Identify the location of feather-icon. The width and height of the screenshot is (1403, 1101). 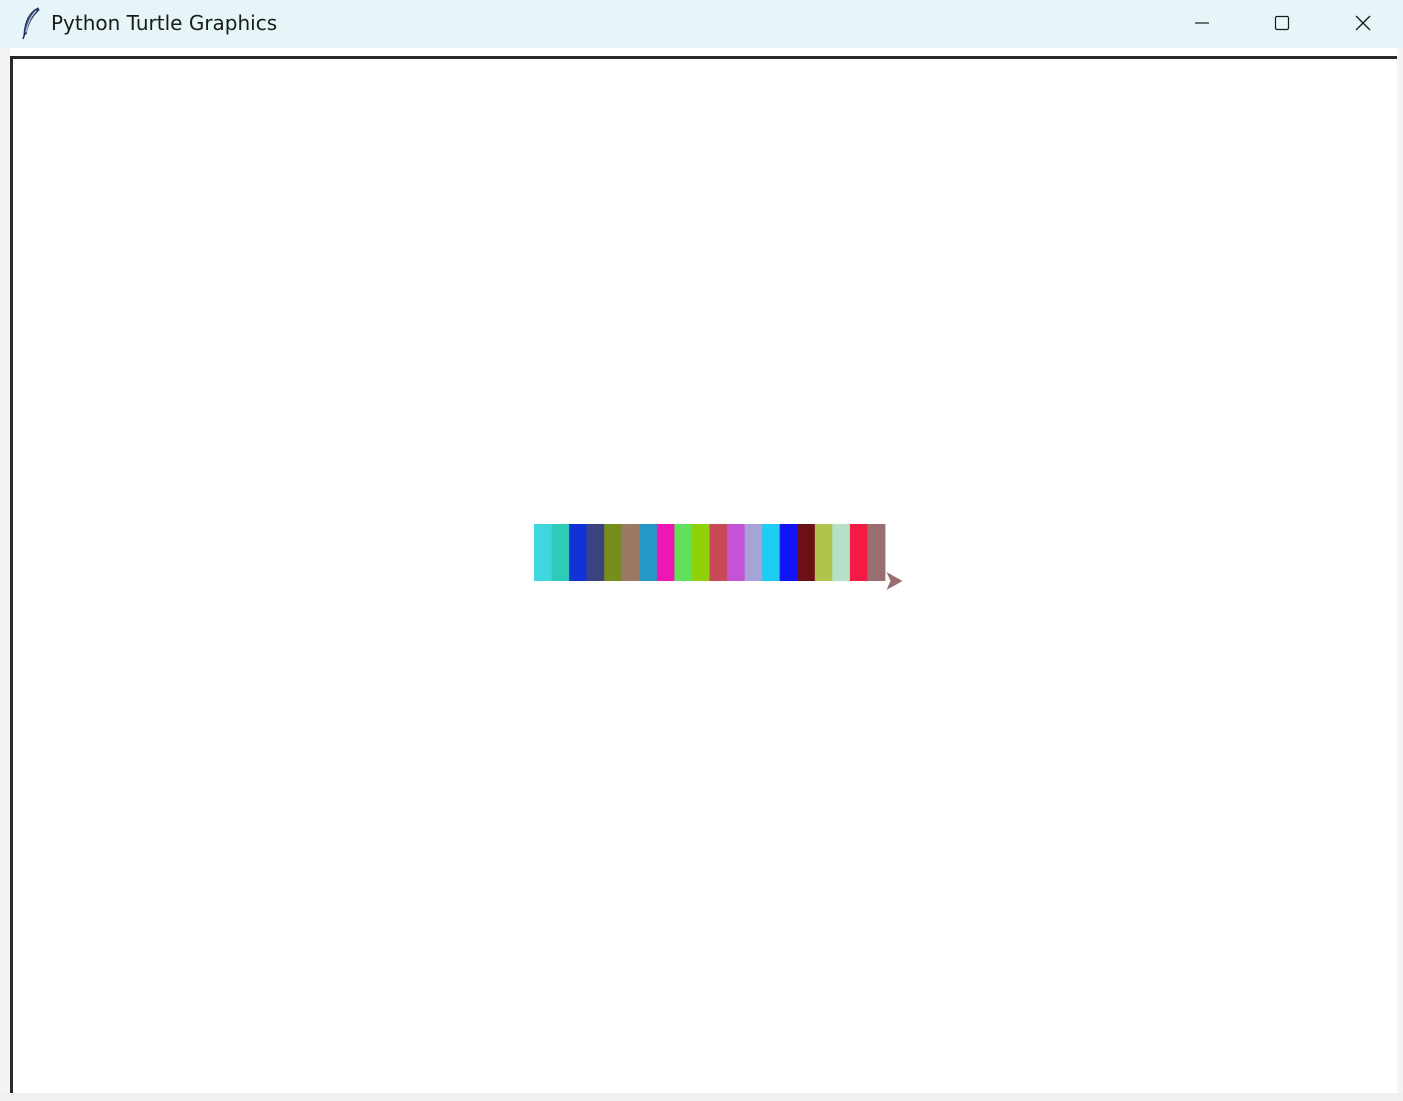
(31, 23).